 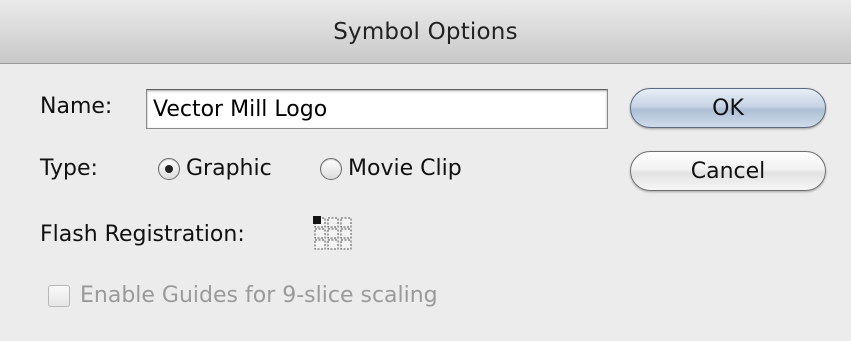 What do you see at coordinates (259, 295) in the screenshot?
I see `nine-slice-label: Enable Guides for 9-slice scaling` at bounding box center [259, 295].